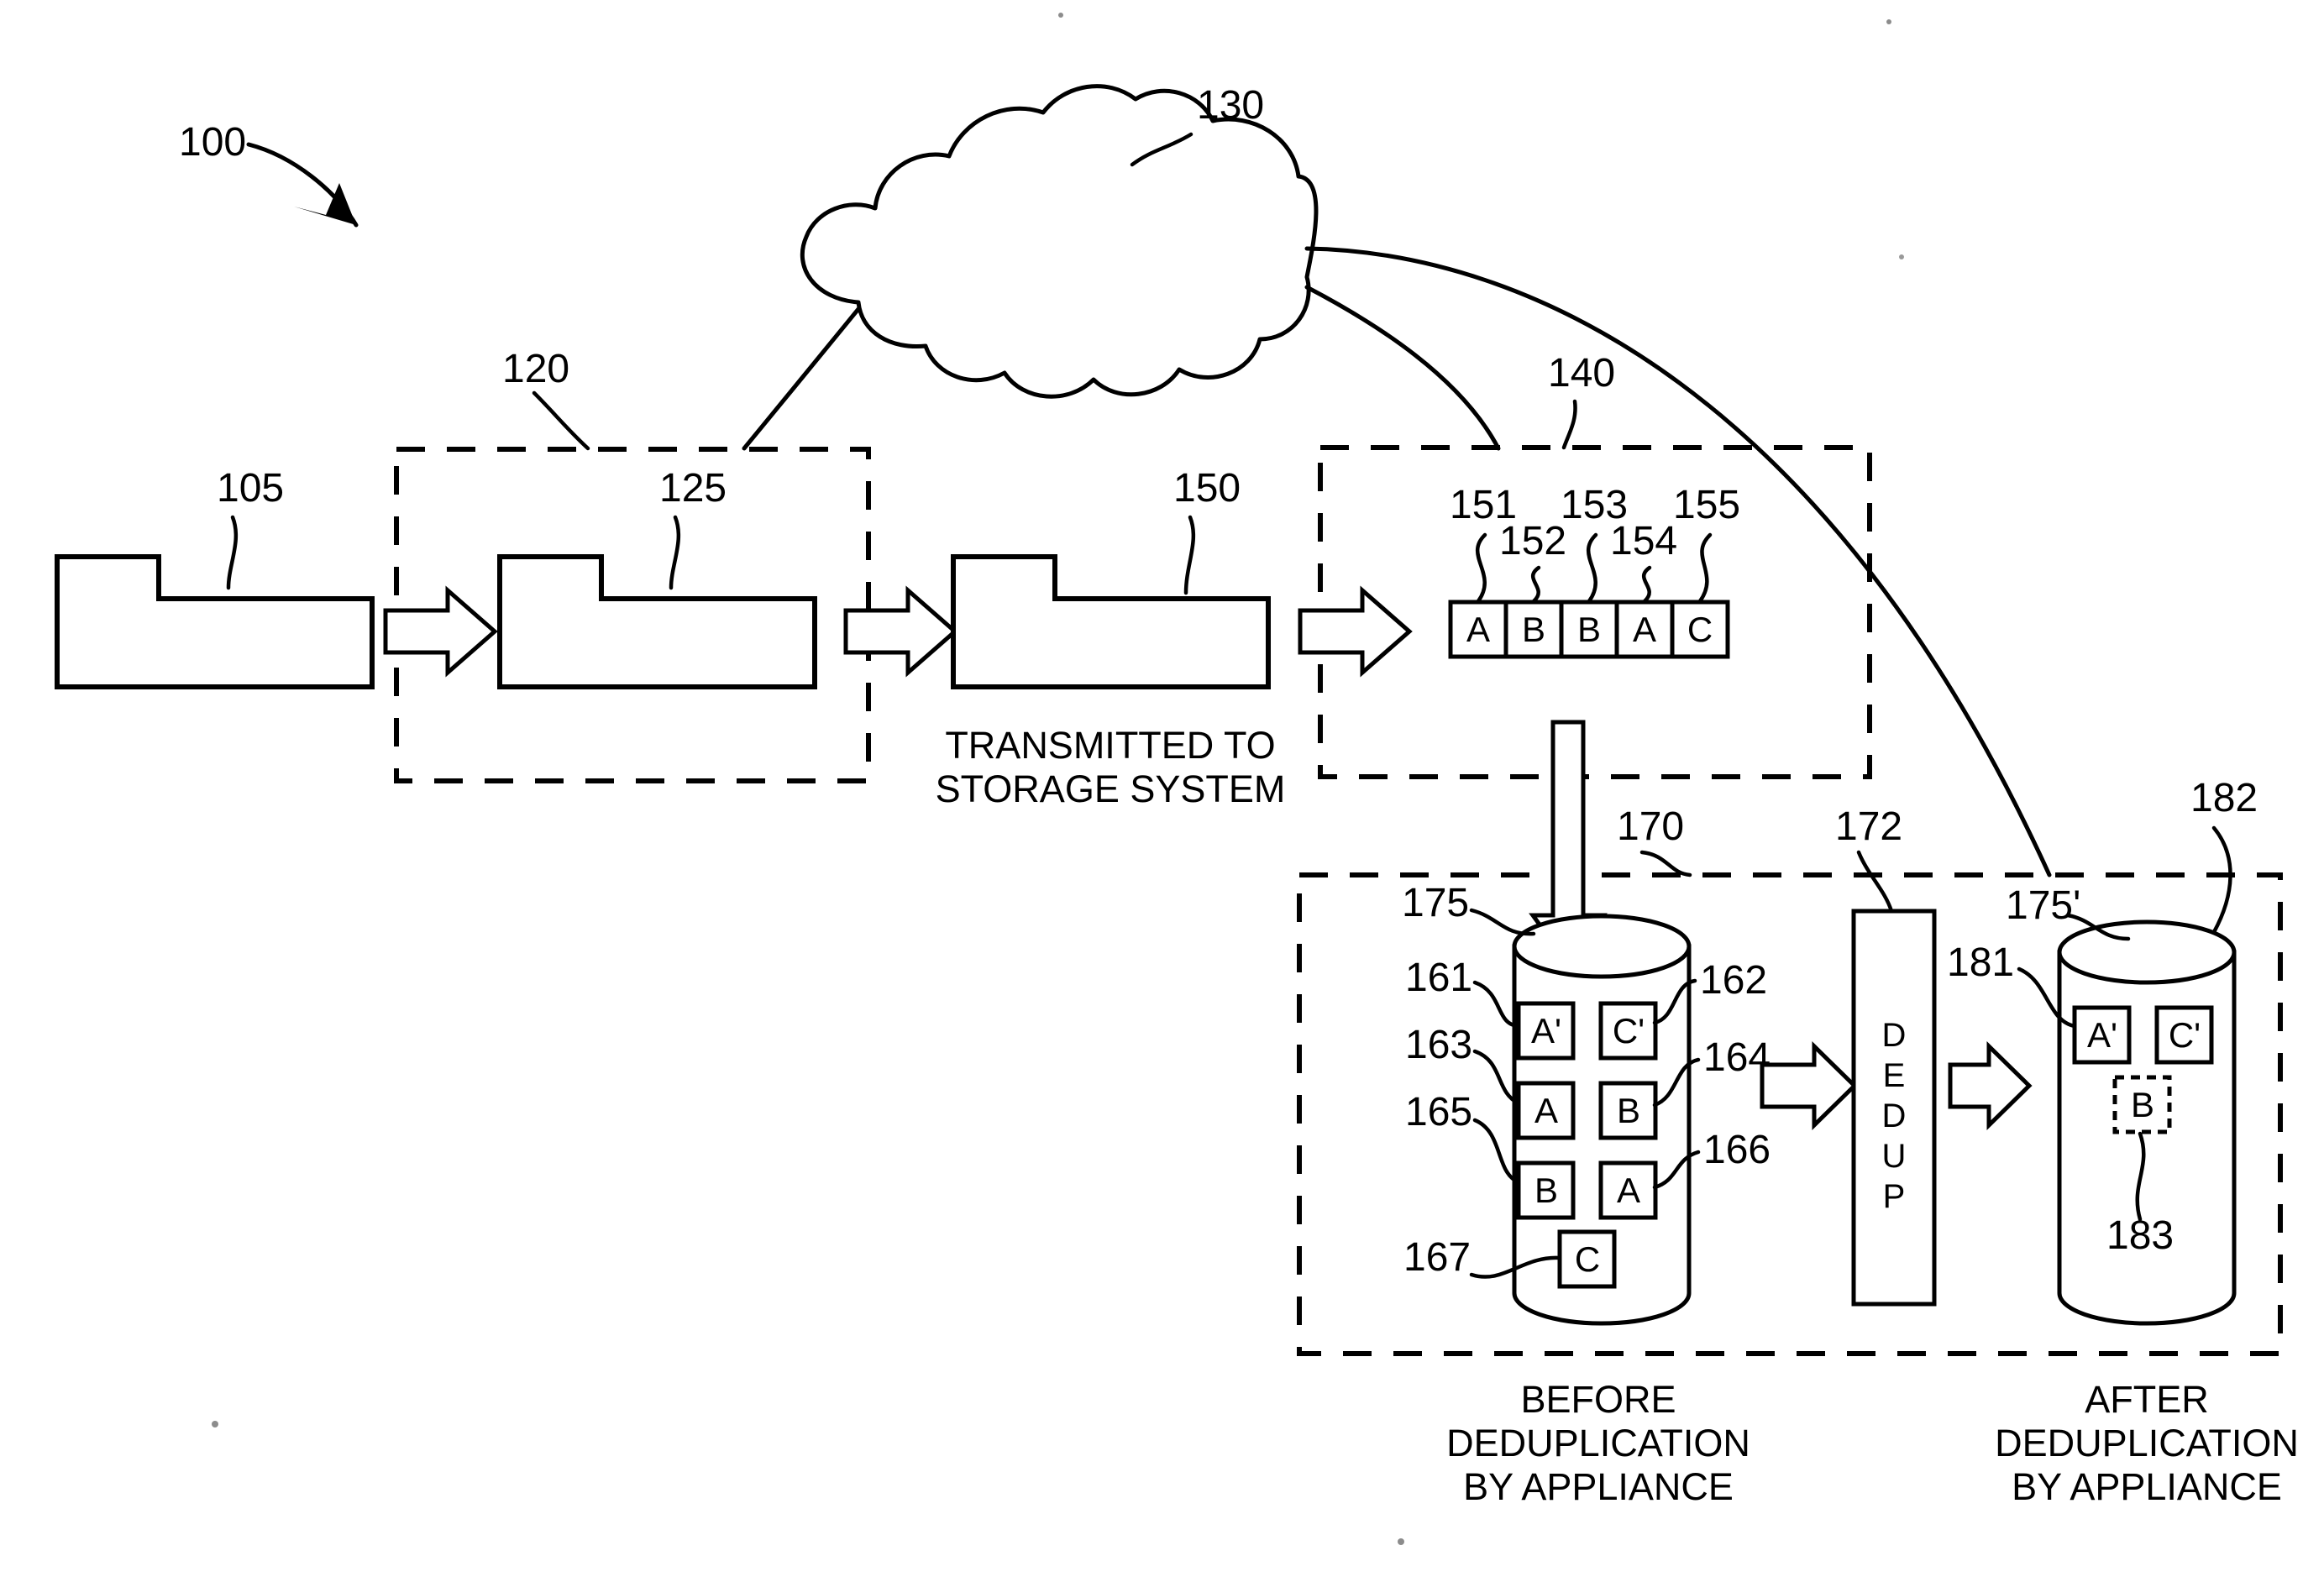 The width and height of the screenshot is (2324, 1582). What do you see at coordinates (1496, 1005) in the screenshot?
I see `ref-161-leader` at bounding box center [1496, 1005].